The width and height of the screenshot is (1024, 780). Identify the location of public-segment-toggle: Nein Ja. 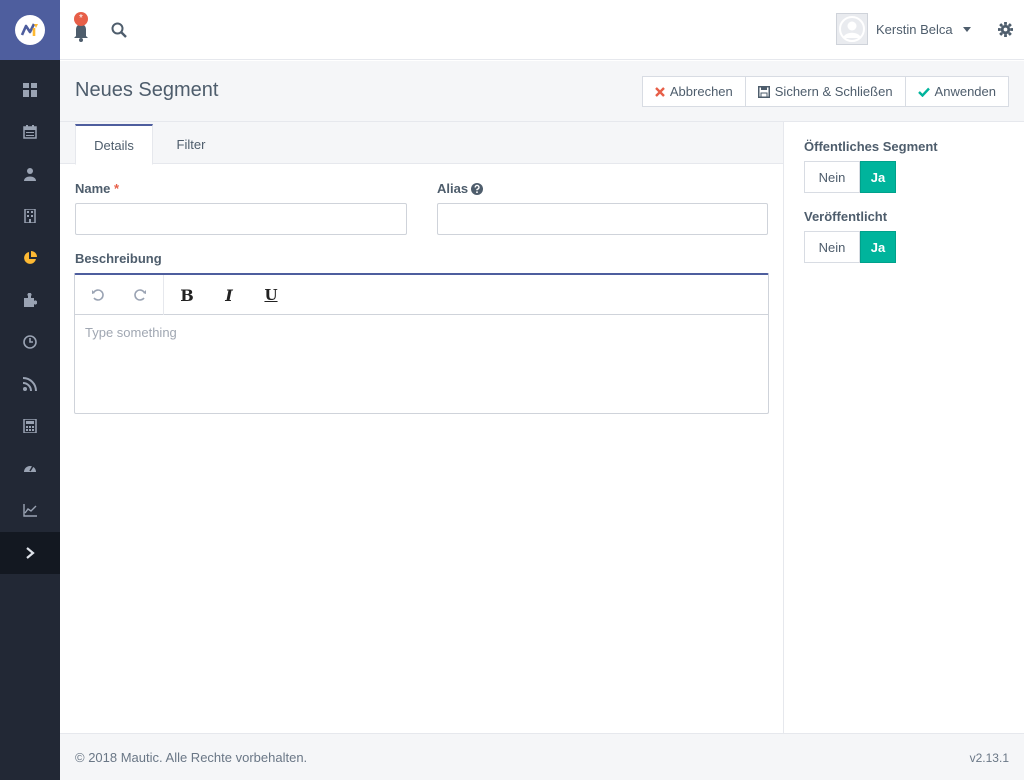
(850, 177).